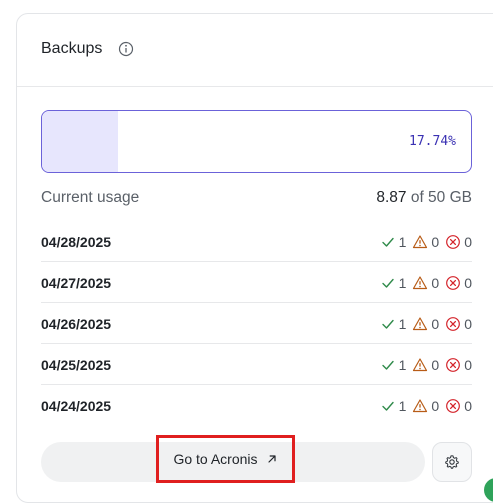 The image size is (493, 503). I want to click on usage-total: of 50 GB, so click(439, 197).